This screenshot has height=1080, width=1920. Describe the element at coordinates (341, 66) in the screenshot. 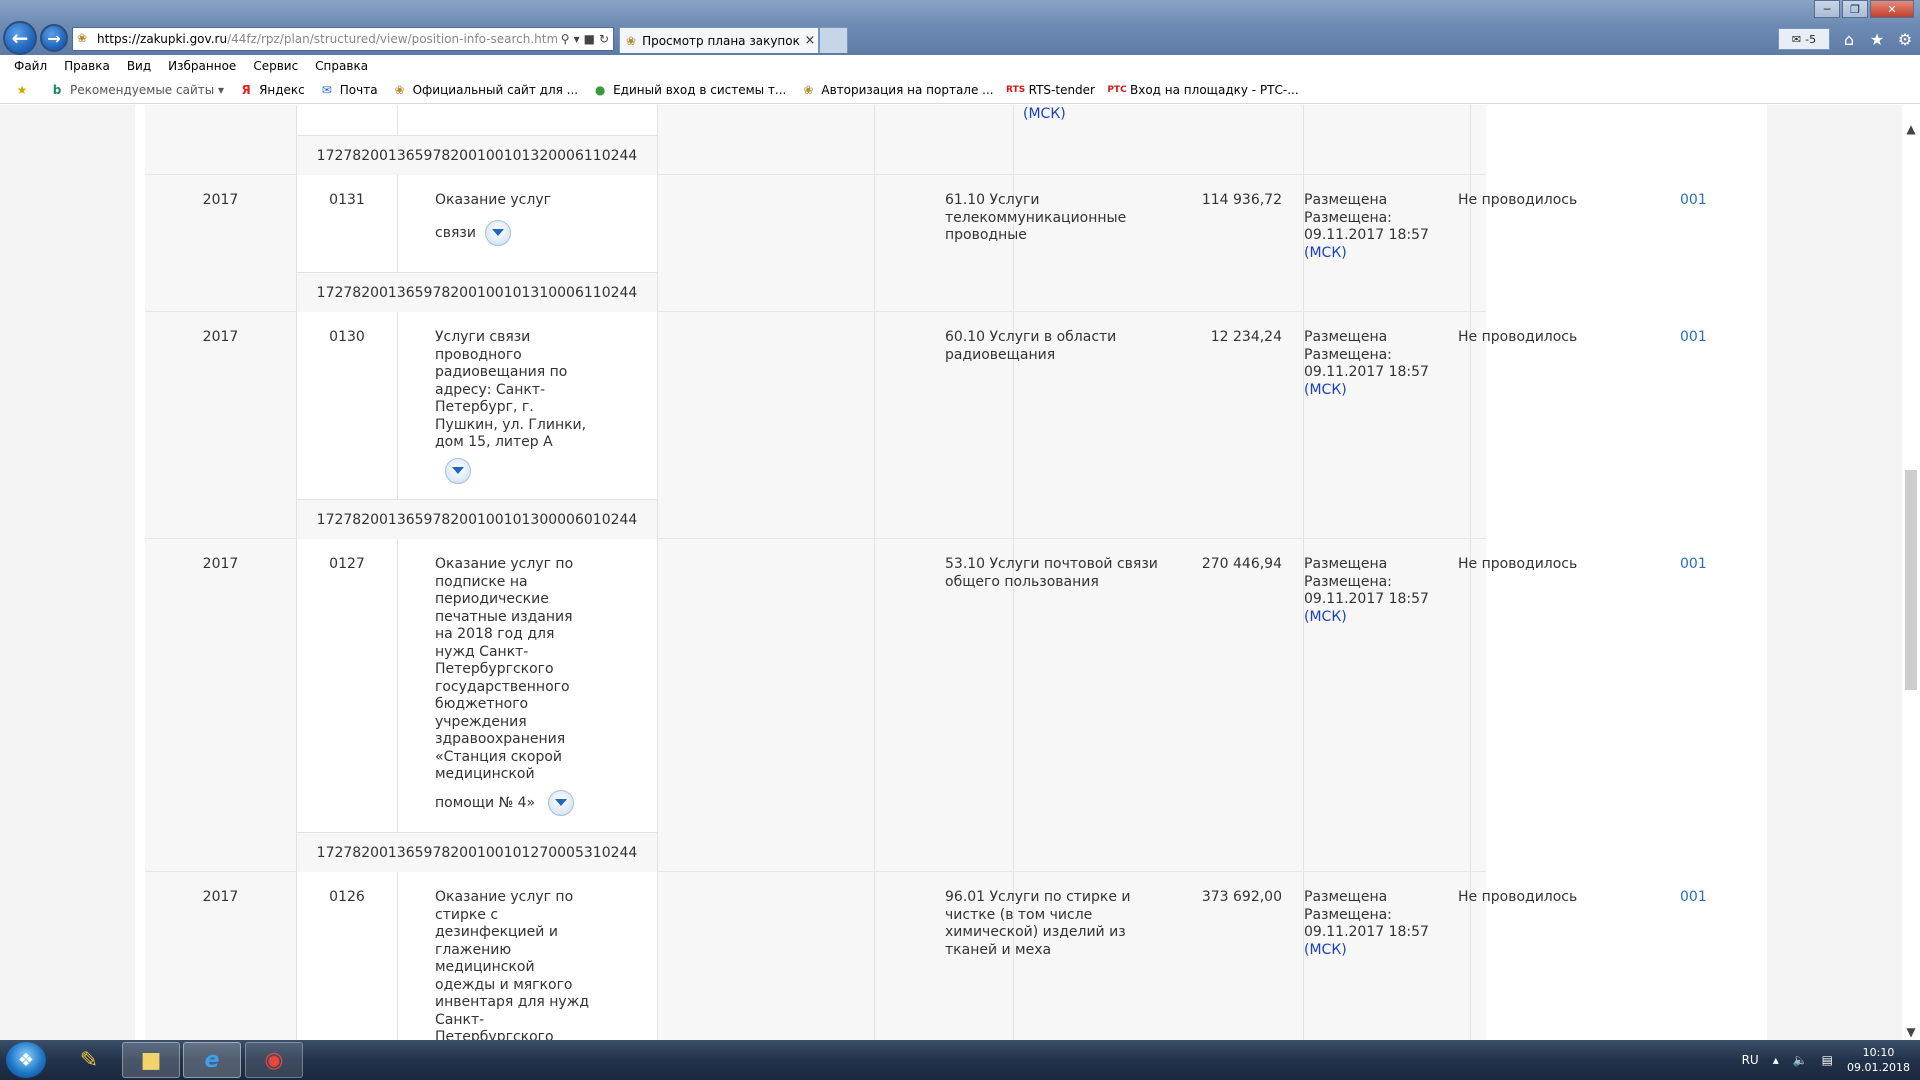

I see `menu-help: Справка` at that location.